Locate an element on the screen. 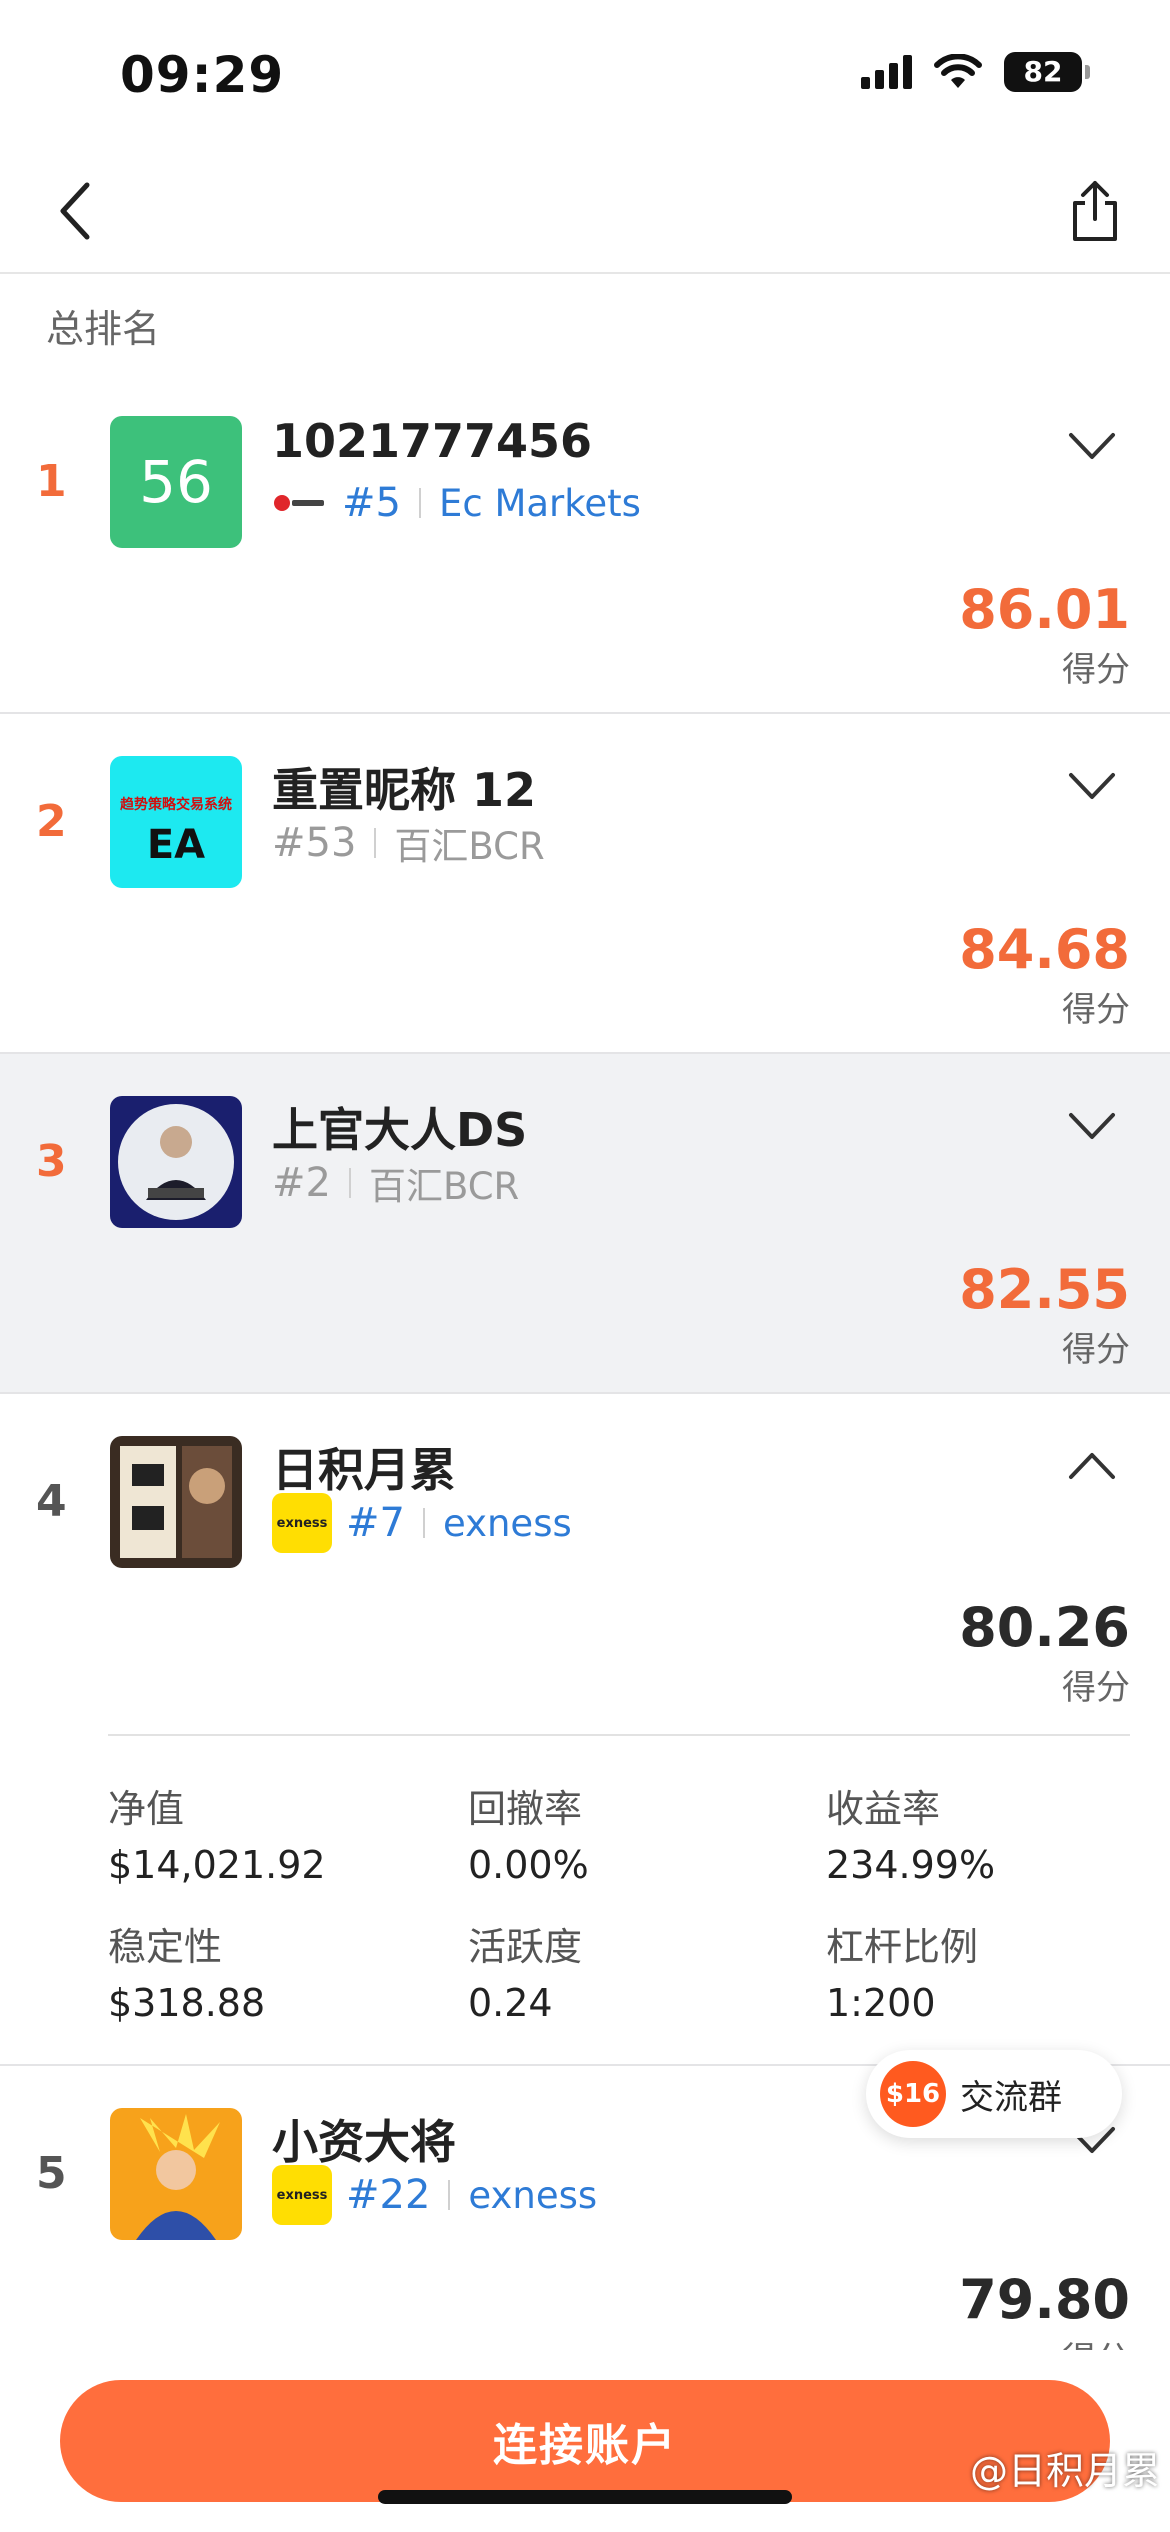 The image size is (1170, 2532). trader-name: 重置昵称 12 is located at coordinates (404, 790).